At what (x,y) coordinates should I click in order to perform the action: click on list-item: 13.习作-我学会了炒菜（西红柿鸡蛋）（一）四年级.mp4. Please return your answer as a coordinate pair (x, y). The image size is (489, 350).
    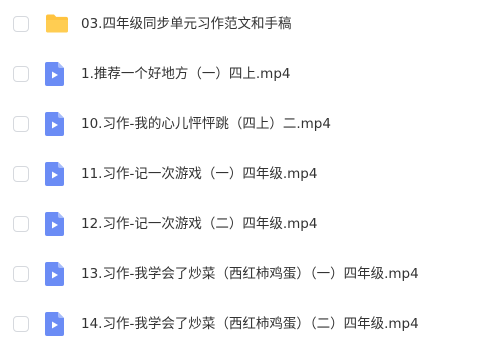
    Looking at the image, I should click on (244, 275).